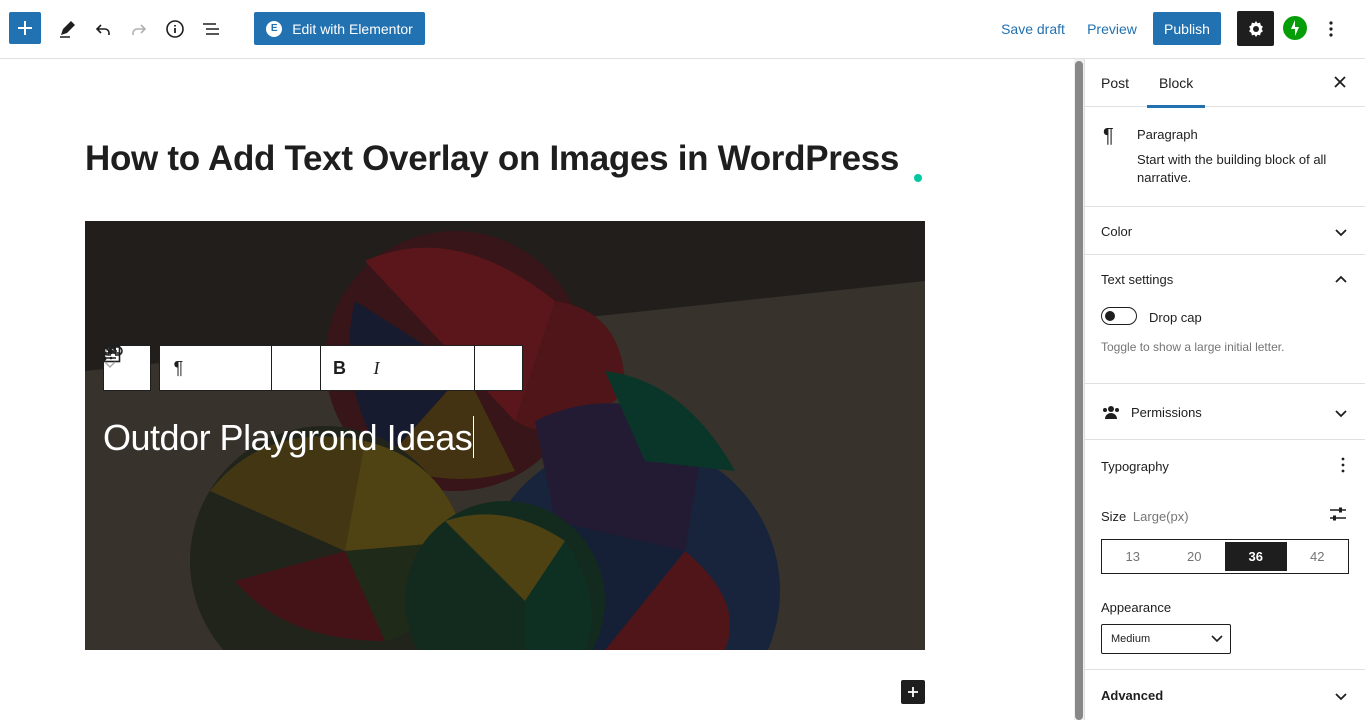  I want to click on jetpack-button, so click(1295, 28).